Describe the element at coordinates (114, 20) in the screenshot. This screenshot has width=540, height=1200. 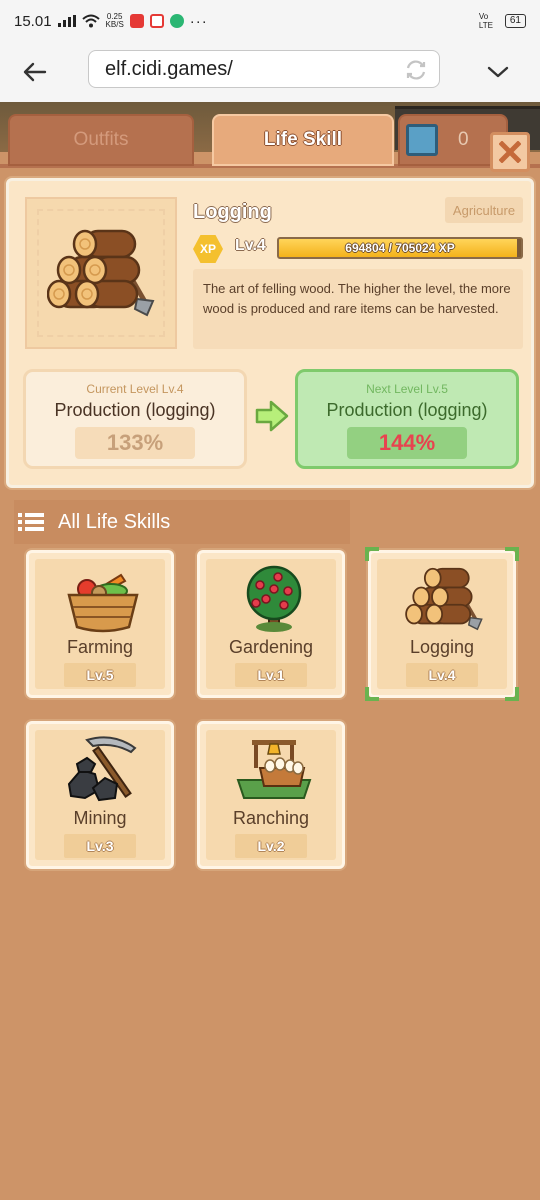
I see `network-speed: 0.25 KB/S` at that location.